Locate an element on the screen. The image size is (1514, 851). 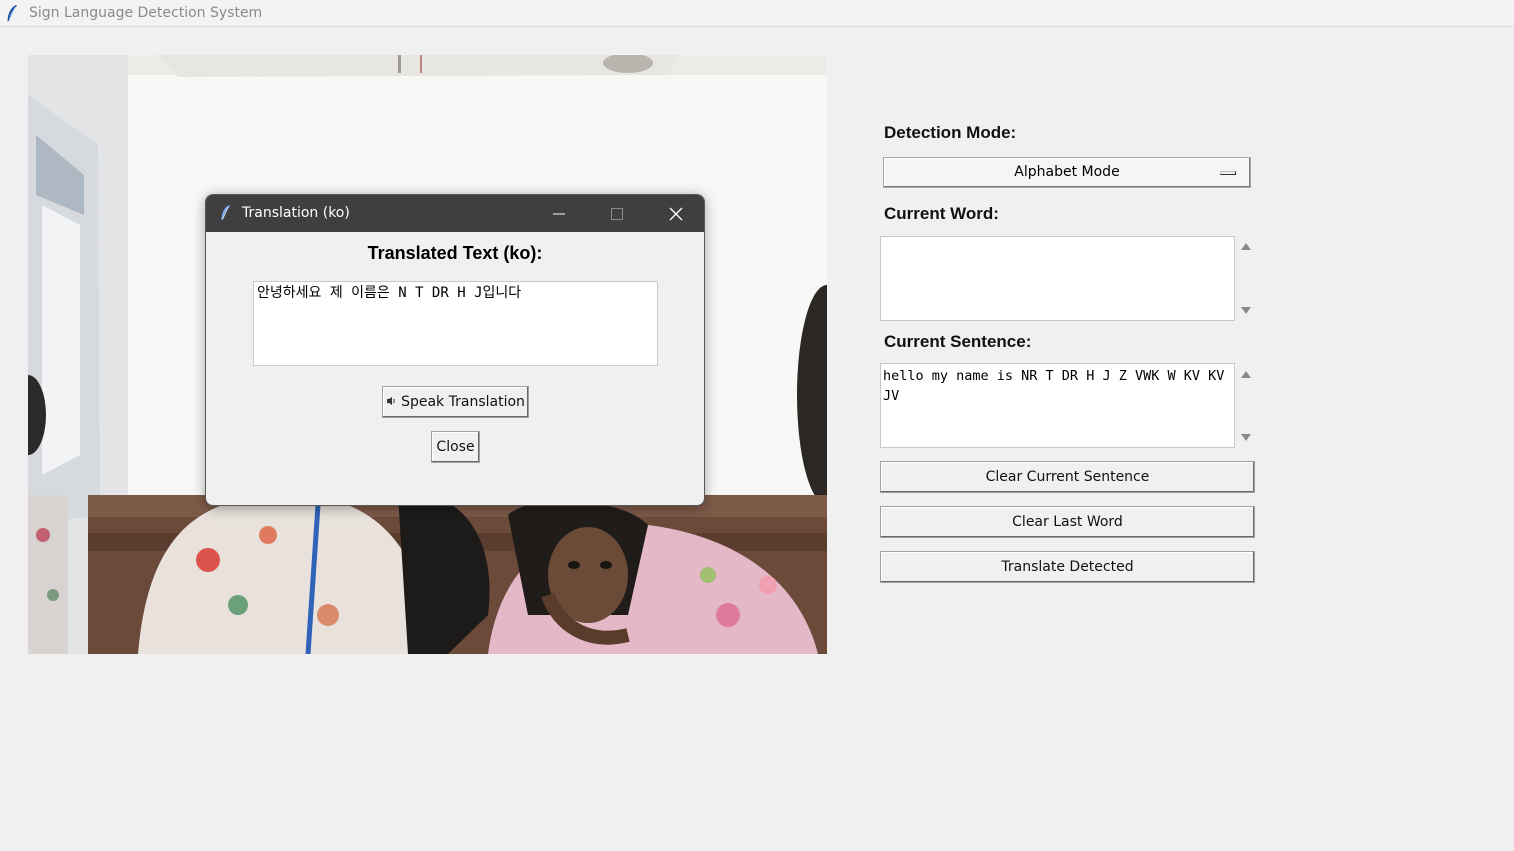
current-sentence-label: Current Sentence: is located at coordinates (958, 341).